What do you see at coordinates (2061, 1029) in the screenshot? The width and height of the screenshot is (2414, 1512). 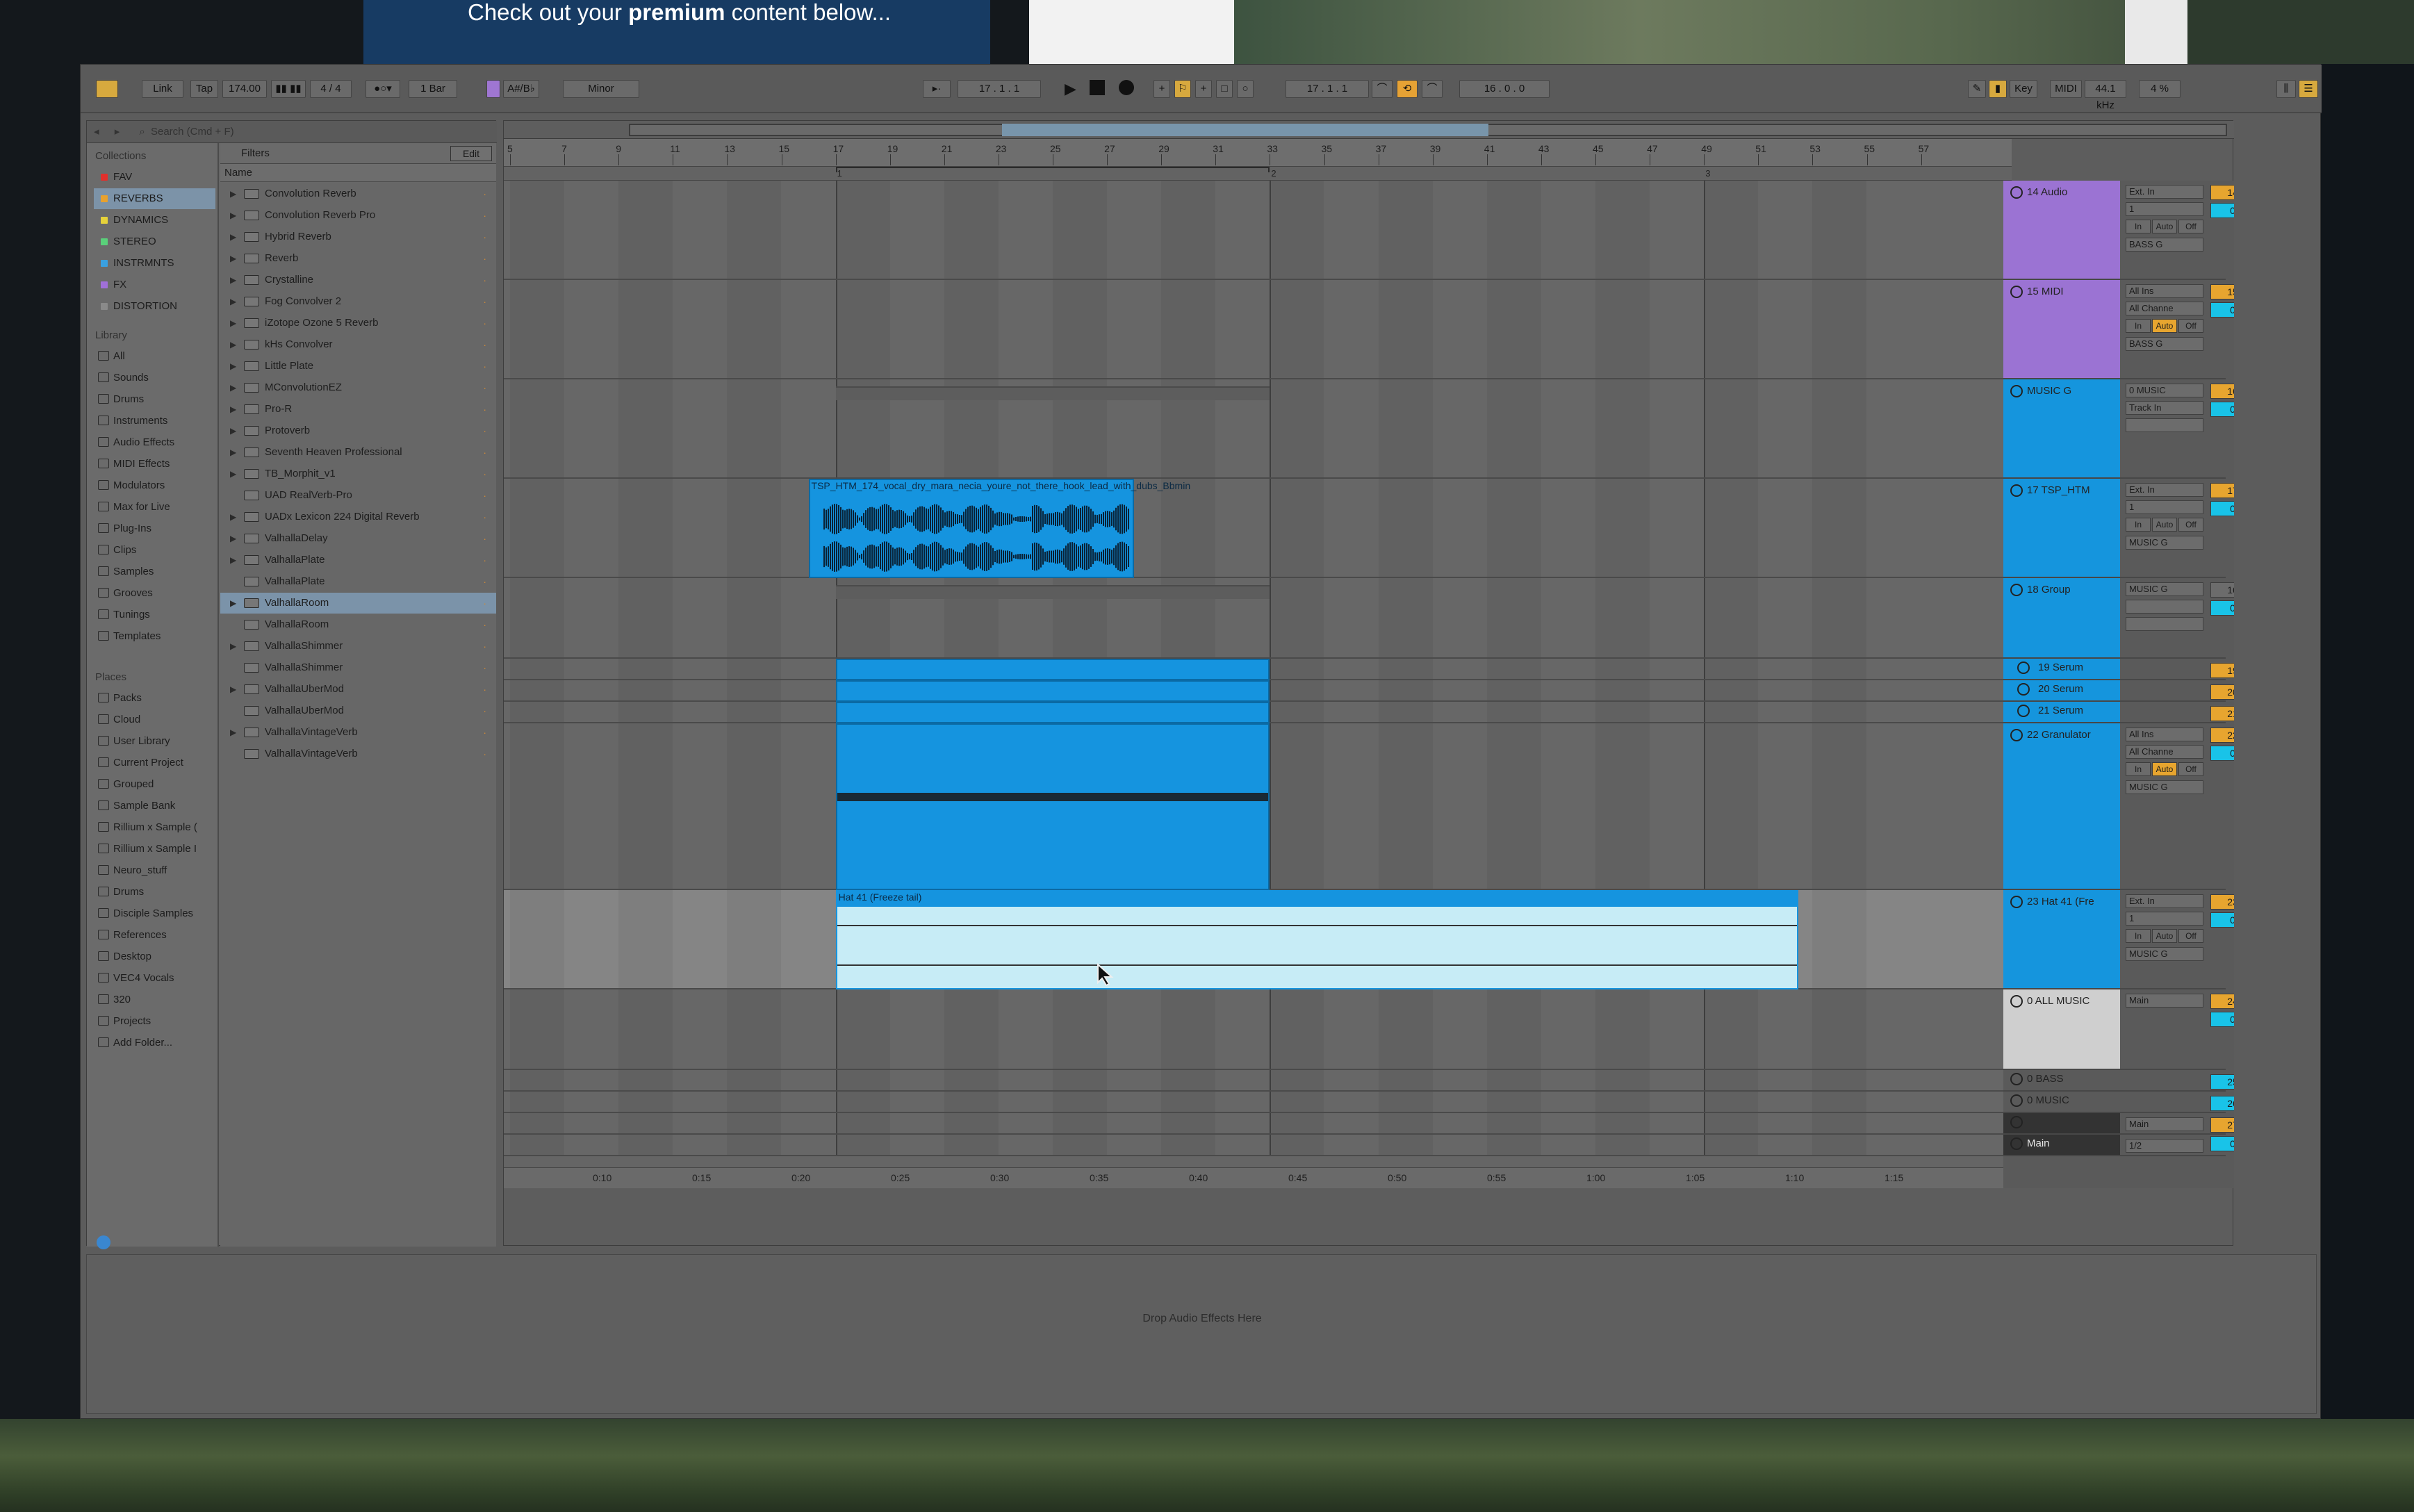 I see `track-name: 0 ALL MUSIC` at bounding box center [2061, 1029].